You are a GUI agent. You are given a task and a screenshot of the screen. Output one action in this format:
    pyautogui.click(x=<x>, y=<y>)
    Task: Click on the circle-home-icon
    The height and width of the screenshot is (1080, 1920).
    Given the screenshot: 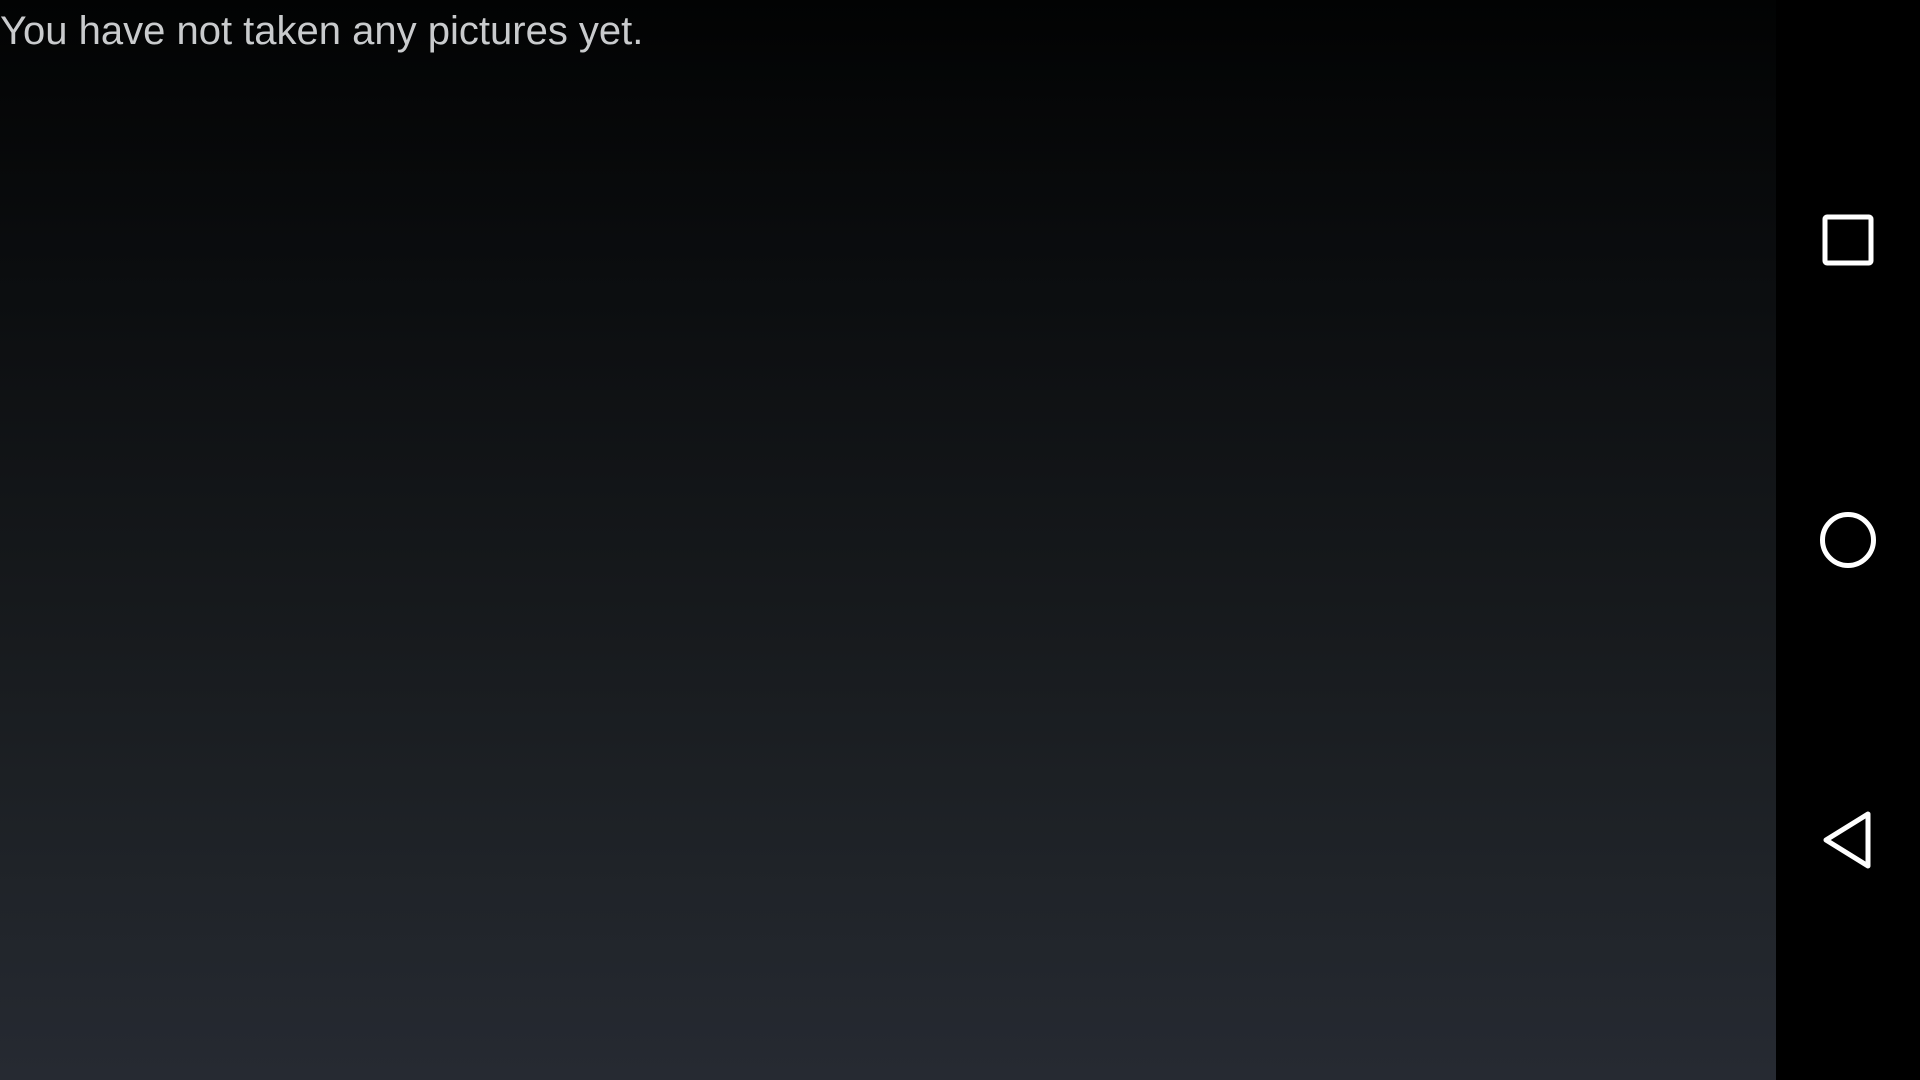 What is the action you would take?
    pyautogui.click(x=1848, y=540)
    